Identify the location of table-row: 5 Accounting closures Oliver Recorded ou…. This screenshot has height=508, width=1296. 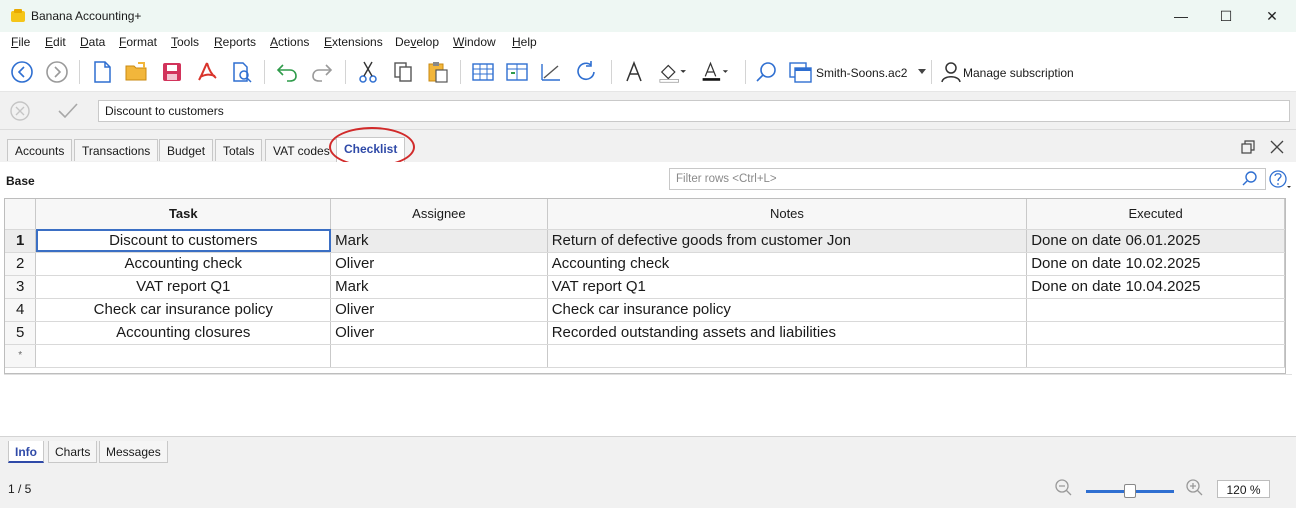
(645, 333).